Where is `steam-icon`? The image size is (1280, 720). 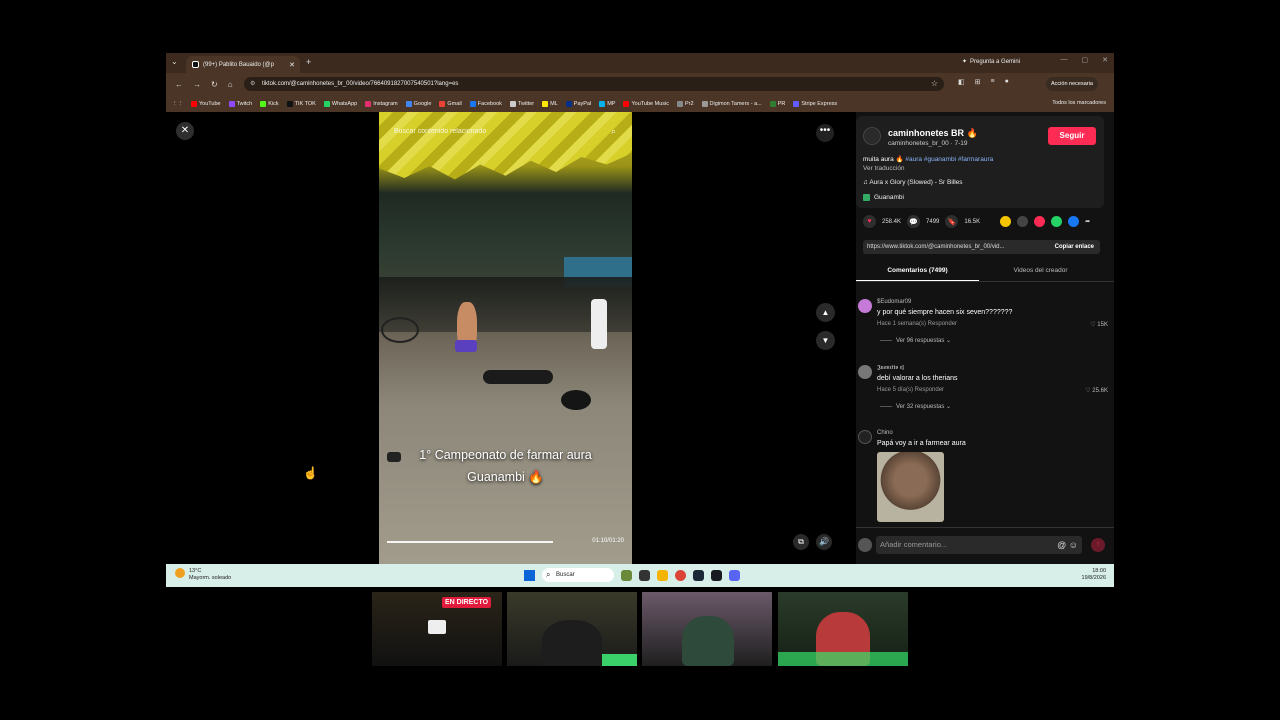 steam-icon is located at coordinates (716, 575).